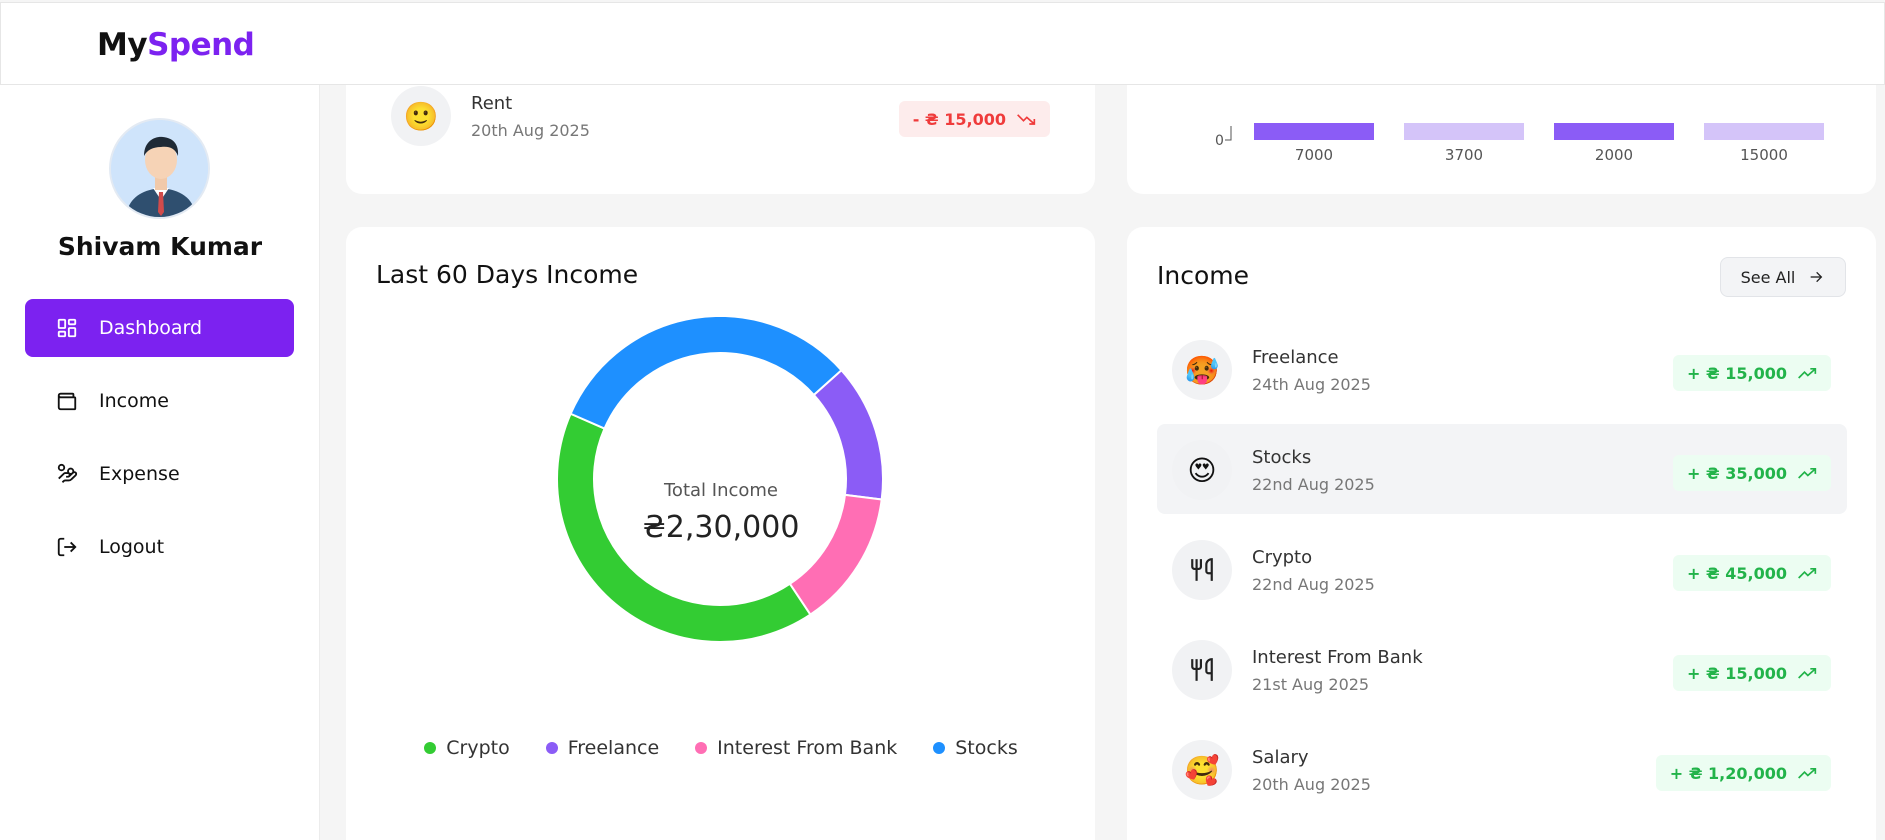  I want to click on legend-item: Freelance, so click(602, 748).